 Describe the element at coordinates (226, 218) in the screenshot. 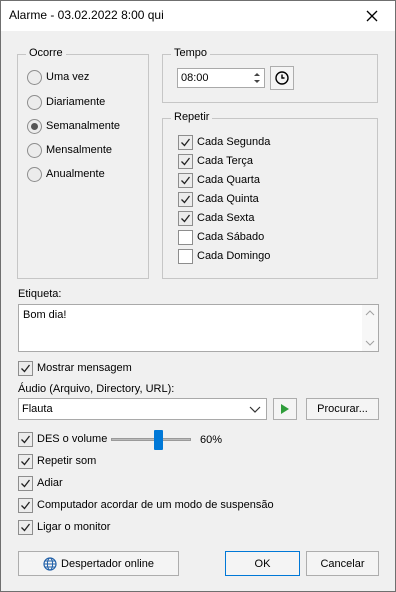

I see `checkbox-label: Cada Sexta` at that location.